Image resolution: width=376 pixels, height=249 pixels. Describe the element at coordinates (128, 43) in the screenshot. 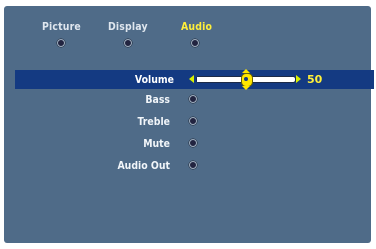

I see `tab-display-radio-icon` at that location.